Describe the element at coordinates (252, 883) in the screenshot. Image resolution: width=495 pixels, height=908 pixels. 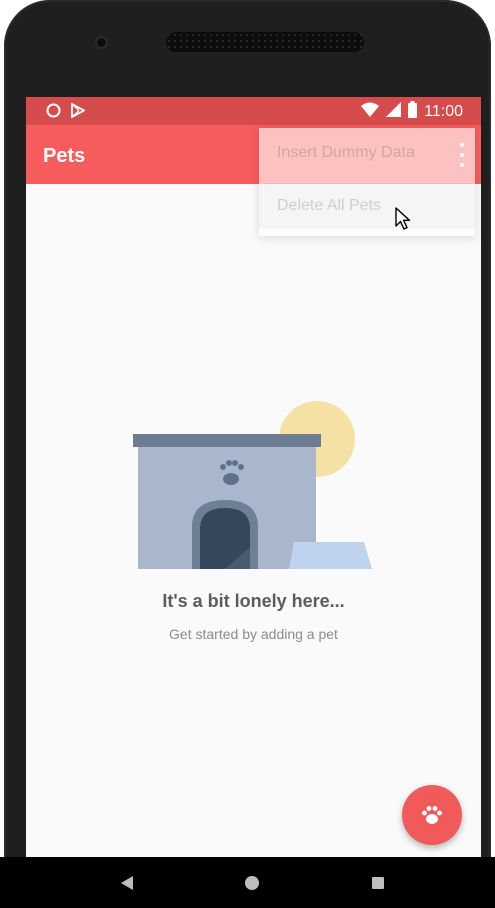
I see `home-icon` at that location.